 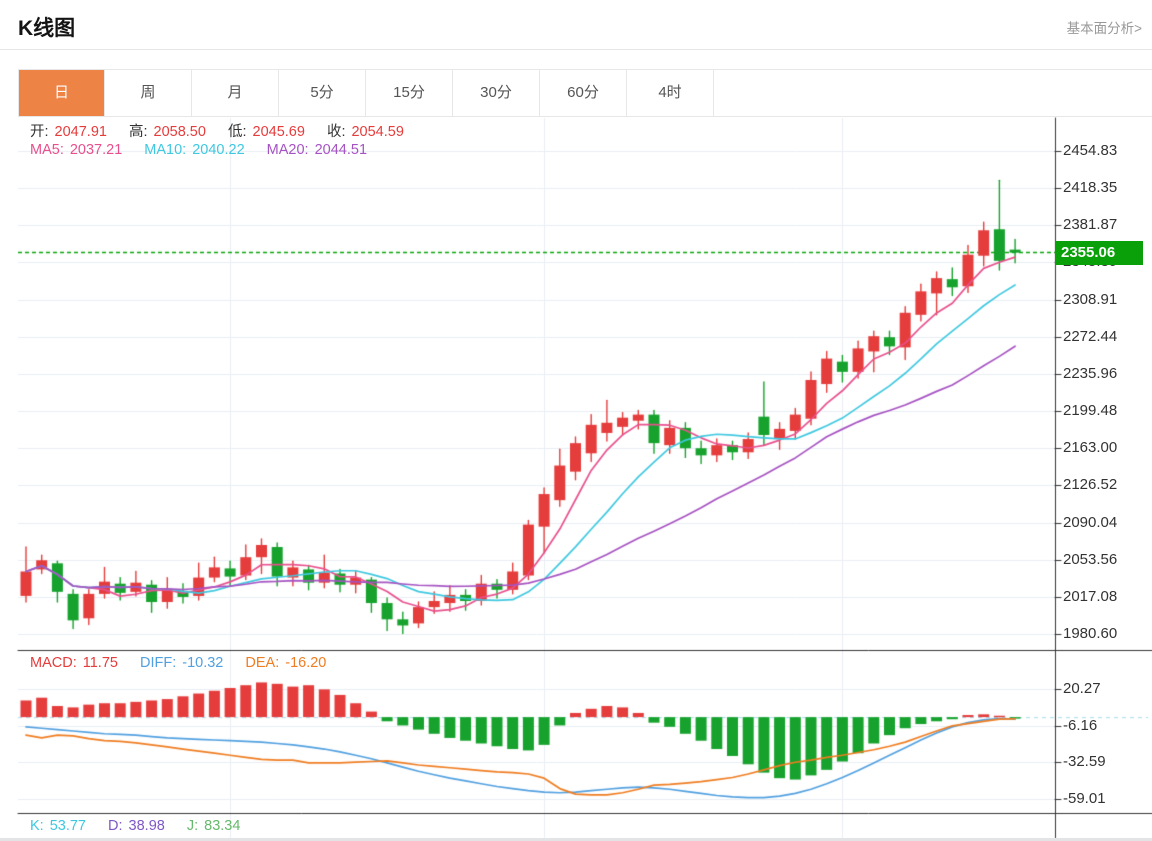 I want to click on j-label: J:, so click(x=192, y=826).